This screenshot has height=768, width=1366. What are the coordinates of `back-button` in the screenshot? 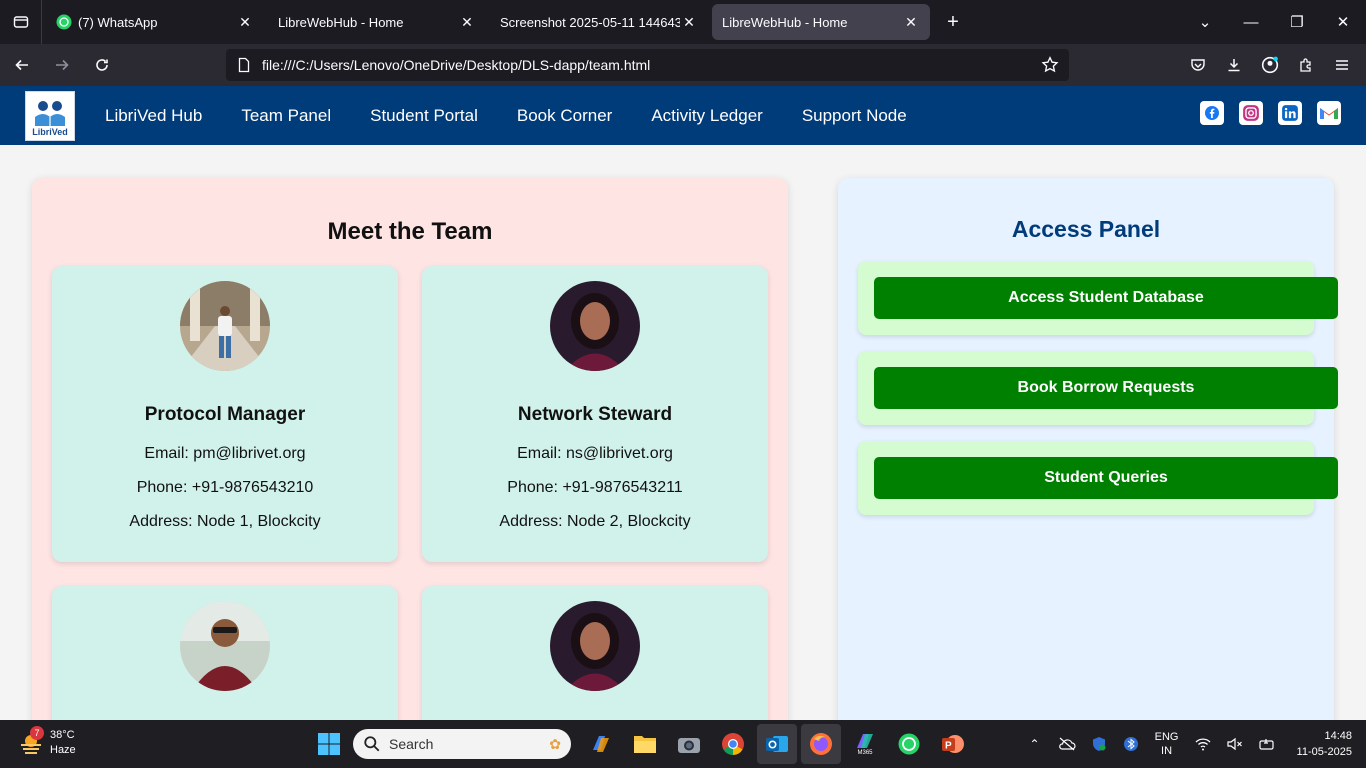 It's located at (22, 65).